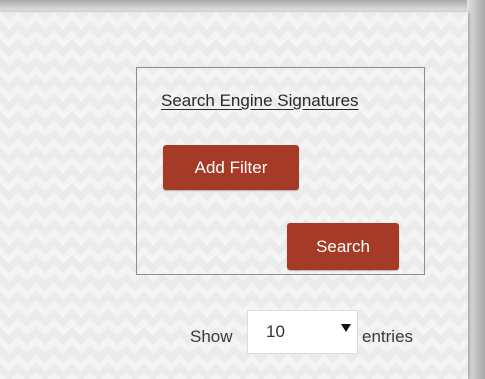  Describe the element at coordinates (476, 189) in the screenshot. I see `right-edge-shadow` at that location.